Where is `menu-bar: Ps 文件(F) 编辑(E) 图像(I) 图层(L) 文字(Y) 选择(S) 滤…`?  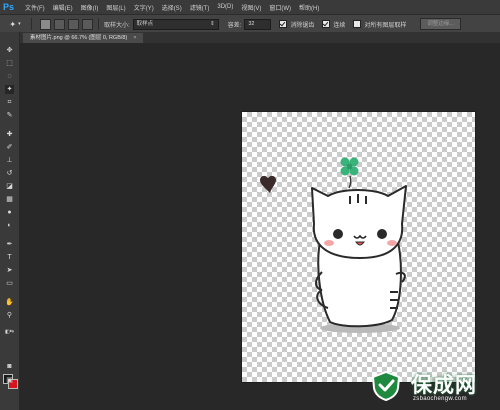
menu-bar: Ps 文件(F) 编辑(E) 图像(I) 图层(L) 文字(Y) 选择(S) 滤… is located at coordinates (250, 7).